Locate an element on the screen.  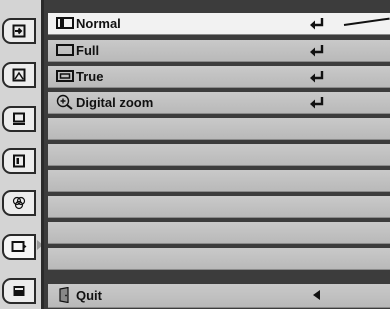
true-screen-icon is located at coordinates (65, 76).